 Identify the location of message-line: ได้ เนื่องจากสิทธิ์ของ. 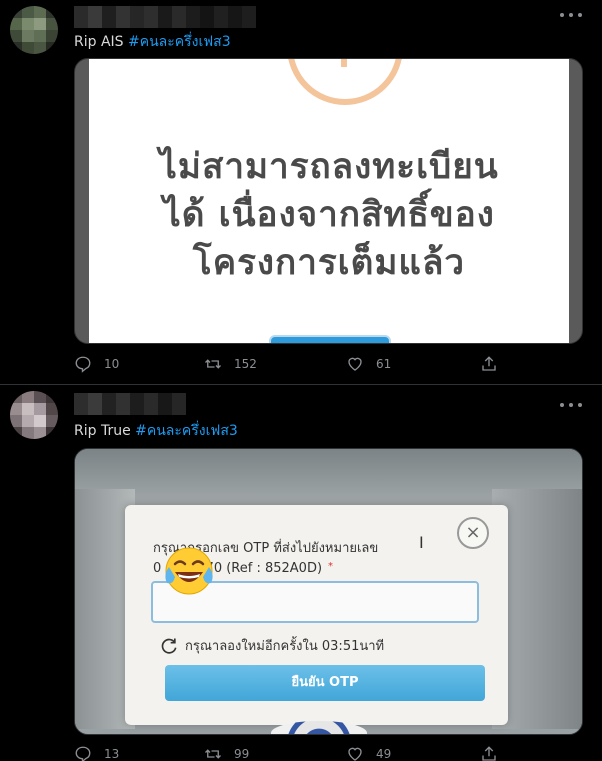
(329, 215).